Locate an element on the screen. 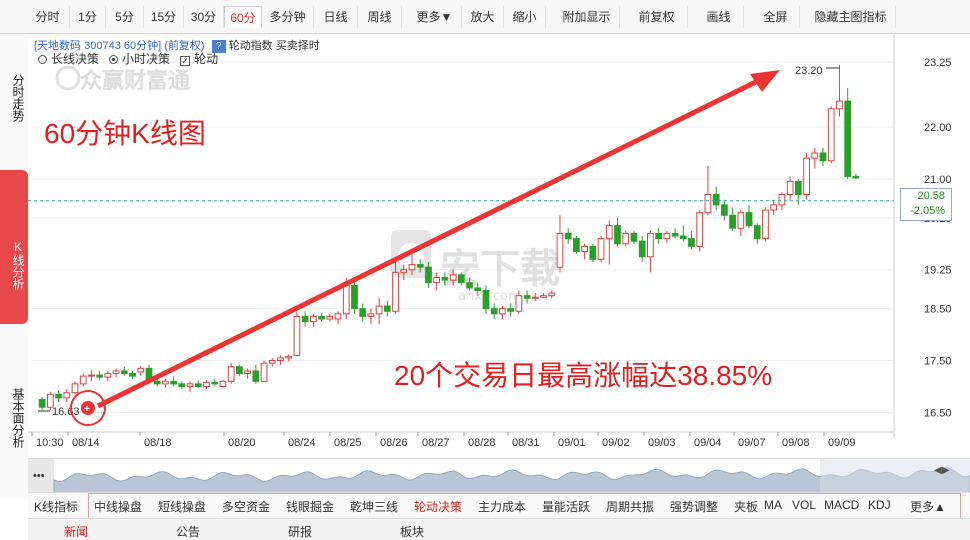  indicator-item-4: 乾坤三线 is located at coordinates (374, 506).